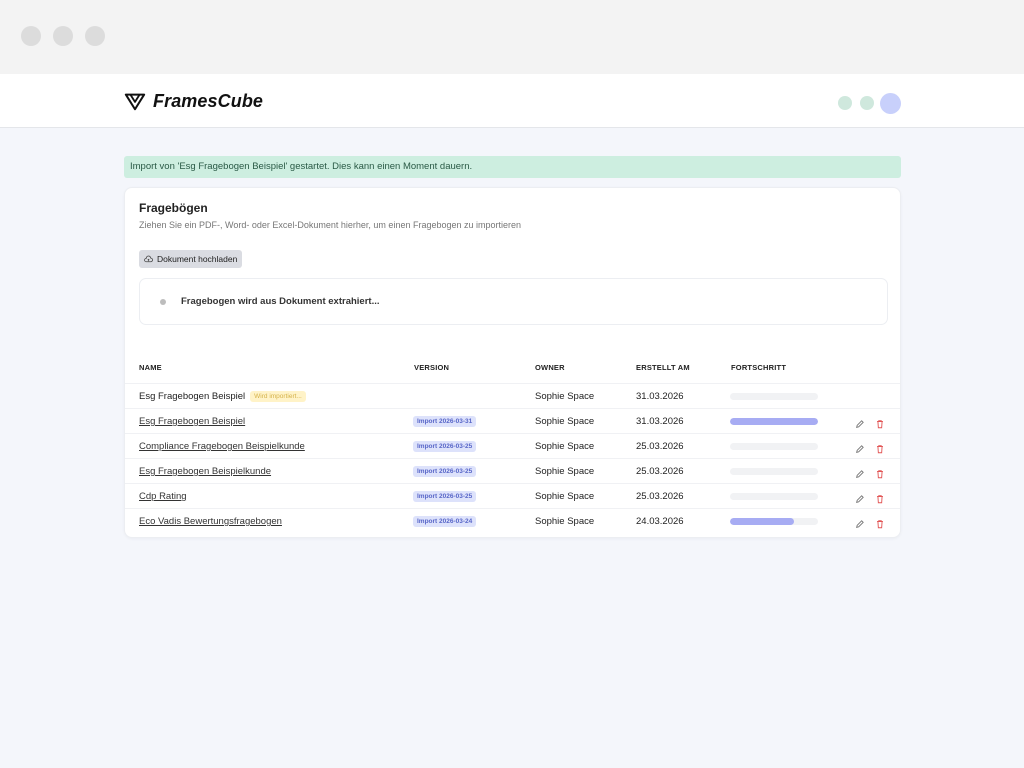  I want to click on brand: FramesCube, so click(193, 101).